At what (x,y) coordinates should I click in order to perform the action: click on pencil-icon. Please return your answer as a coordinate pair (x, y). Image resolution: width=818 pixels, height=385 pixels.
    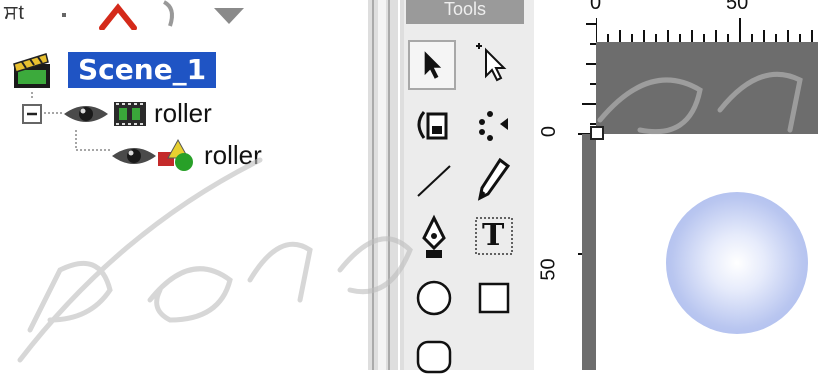
    Looking at the image, I should click on (494, 179).